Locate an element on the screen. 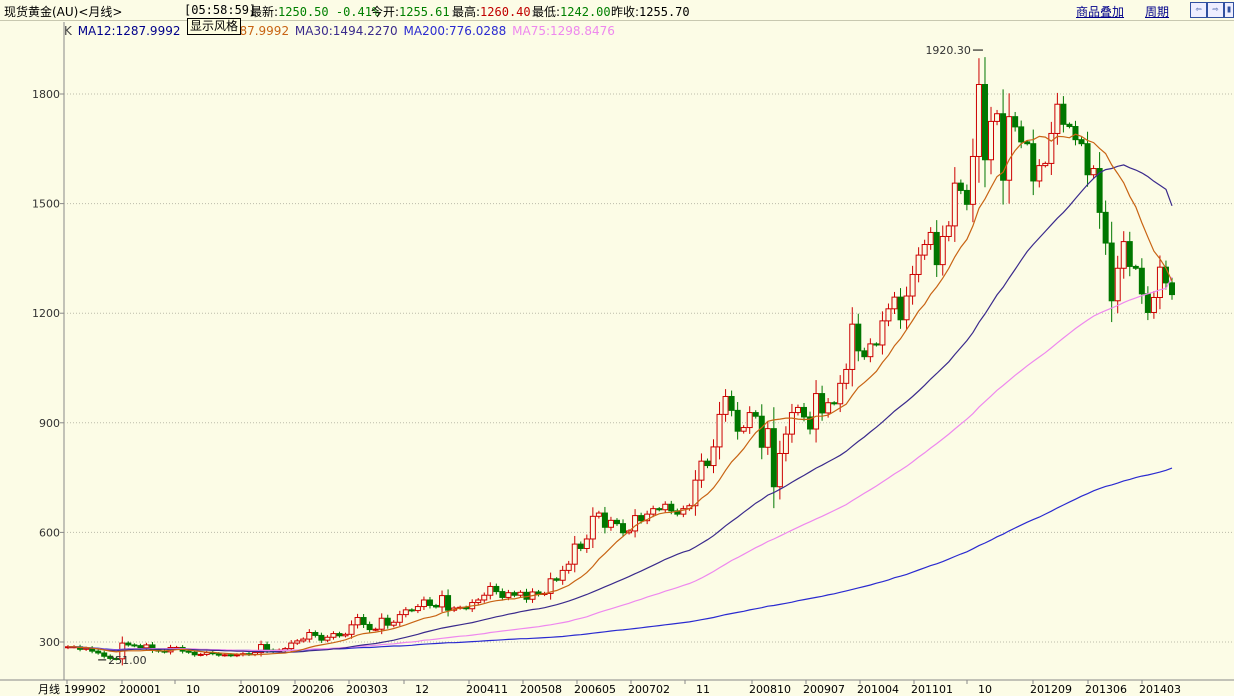 The image size is (1234, 696). x-tick-label: 200206 is located at coordinates (313, 689).